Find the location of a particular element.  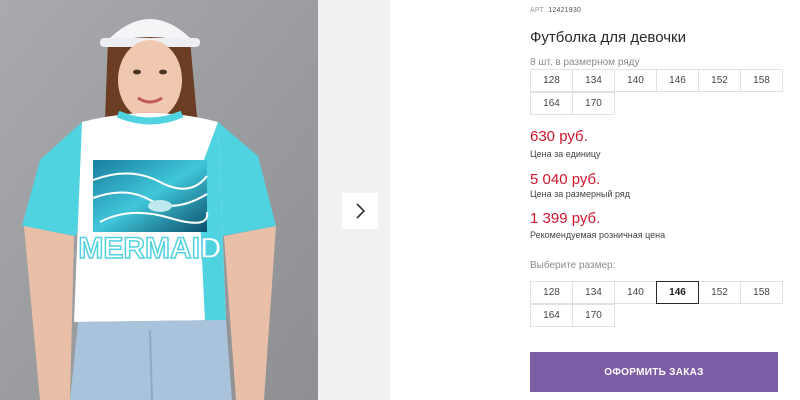

mermaid-print-text: MERMAID is located at coordinates (149, 248).